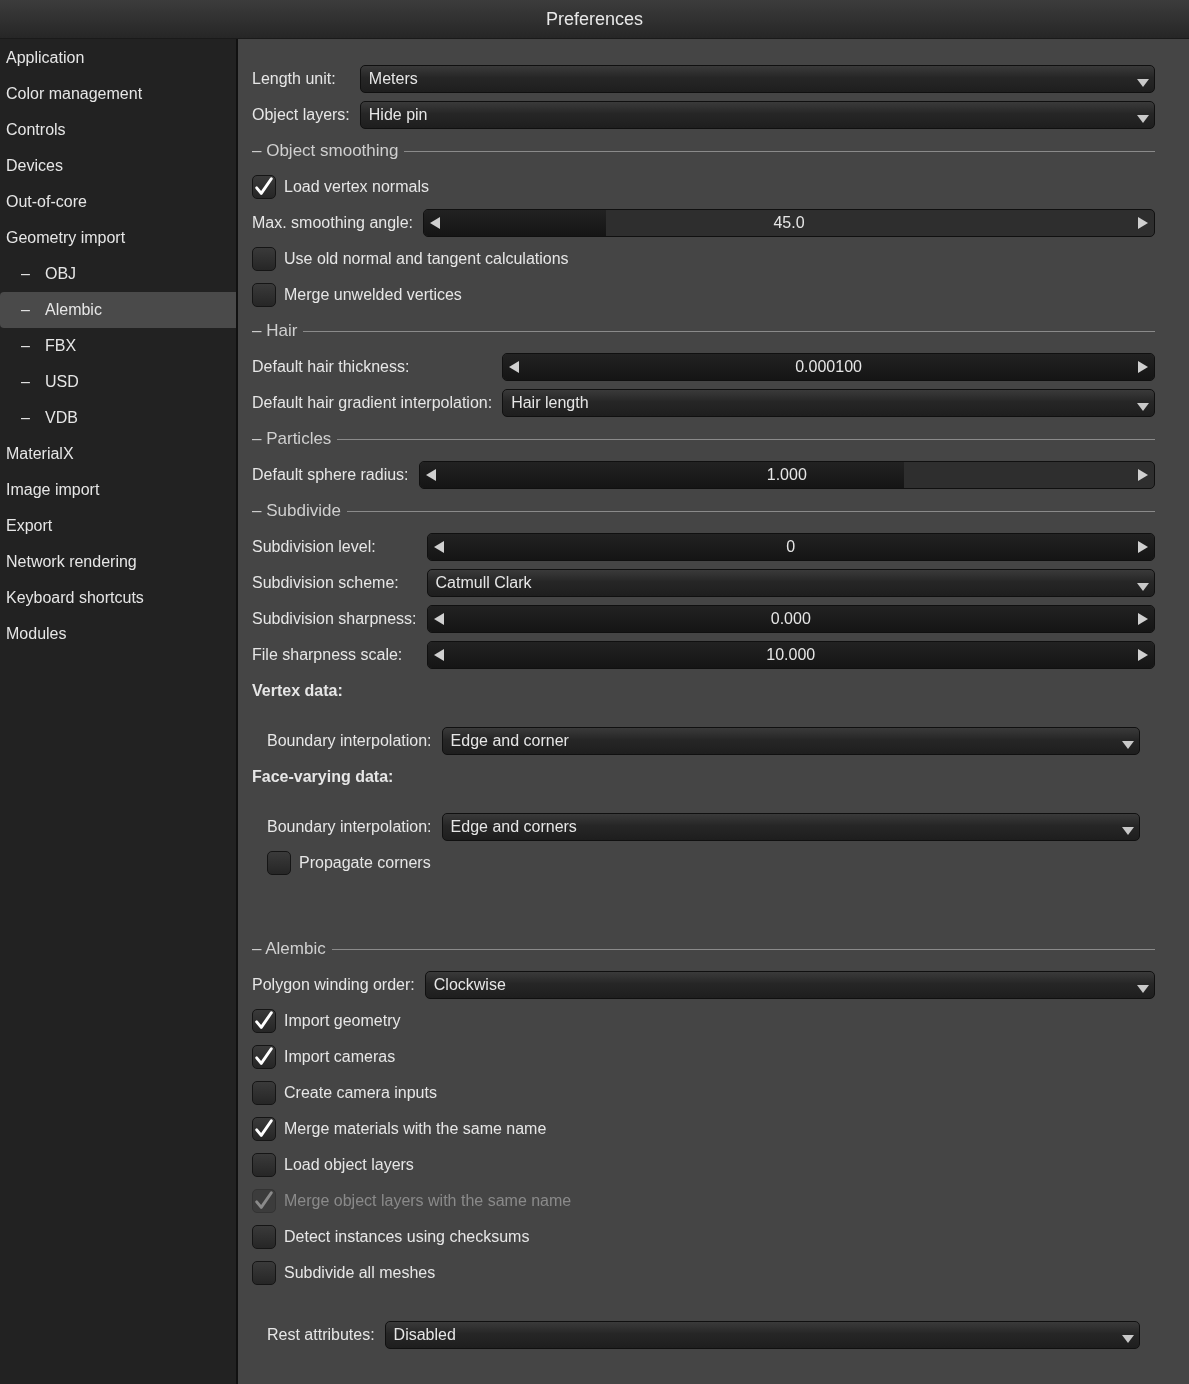 This screenshot has width=1189, height=1384. What do you see at coordinates (118, 130) in the screenshot?
I see `sidebar-item: Controls` at bounding box center [118, 130].